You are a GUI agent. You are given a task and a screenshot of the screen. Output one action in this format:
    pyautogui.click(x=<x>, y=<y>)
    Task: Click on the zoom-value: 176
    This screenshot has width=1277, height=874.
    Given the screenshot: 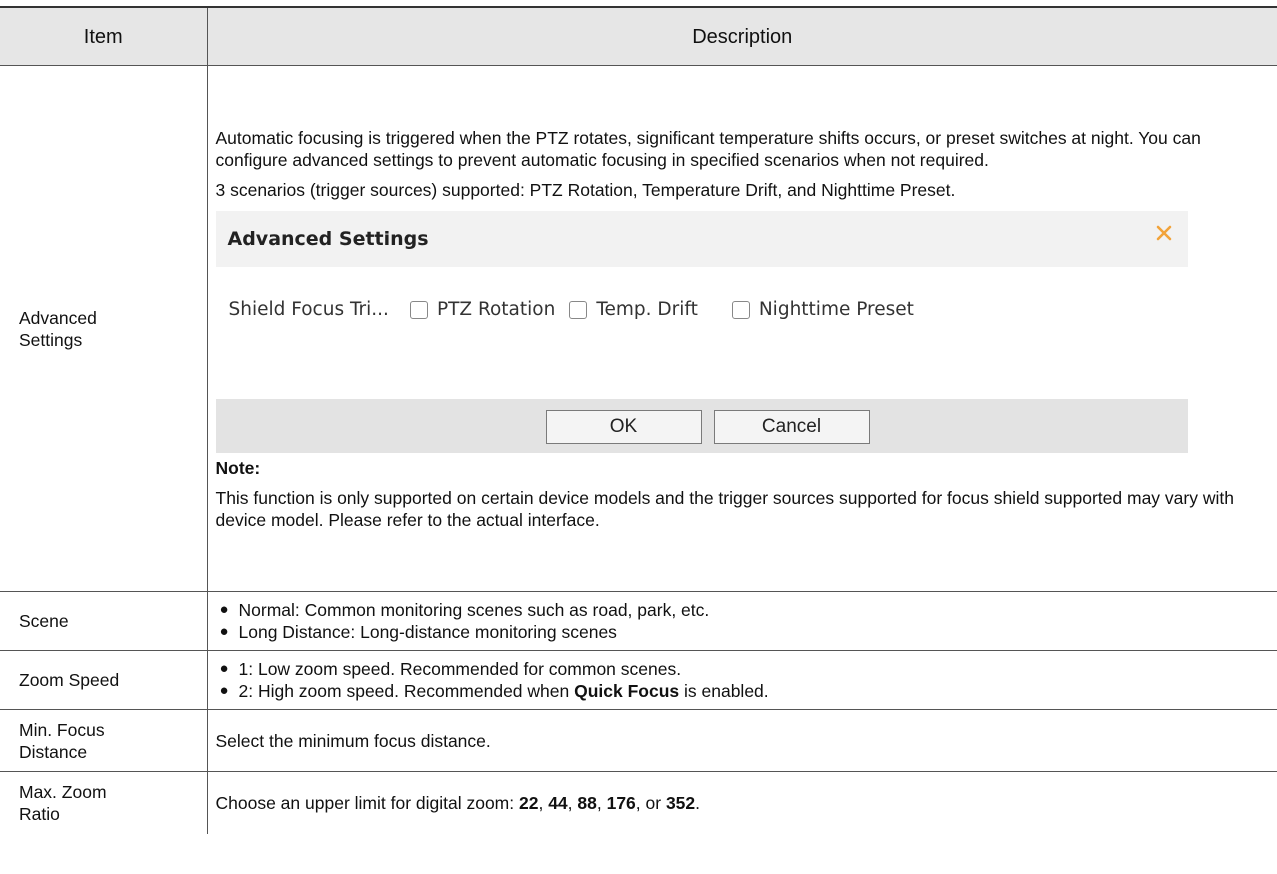 What is the action you would take?
    pyautogui.click(x=621, y=802)
    